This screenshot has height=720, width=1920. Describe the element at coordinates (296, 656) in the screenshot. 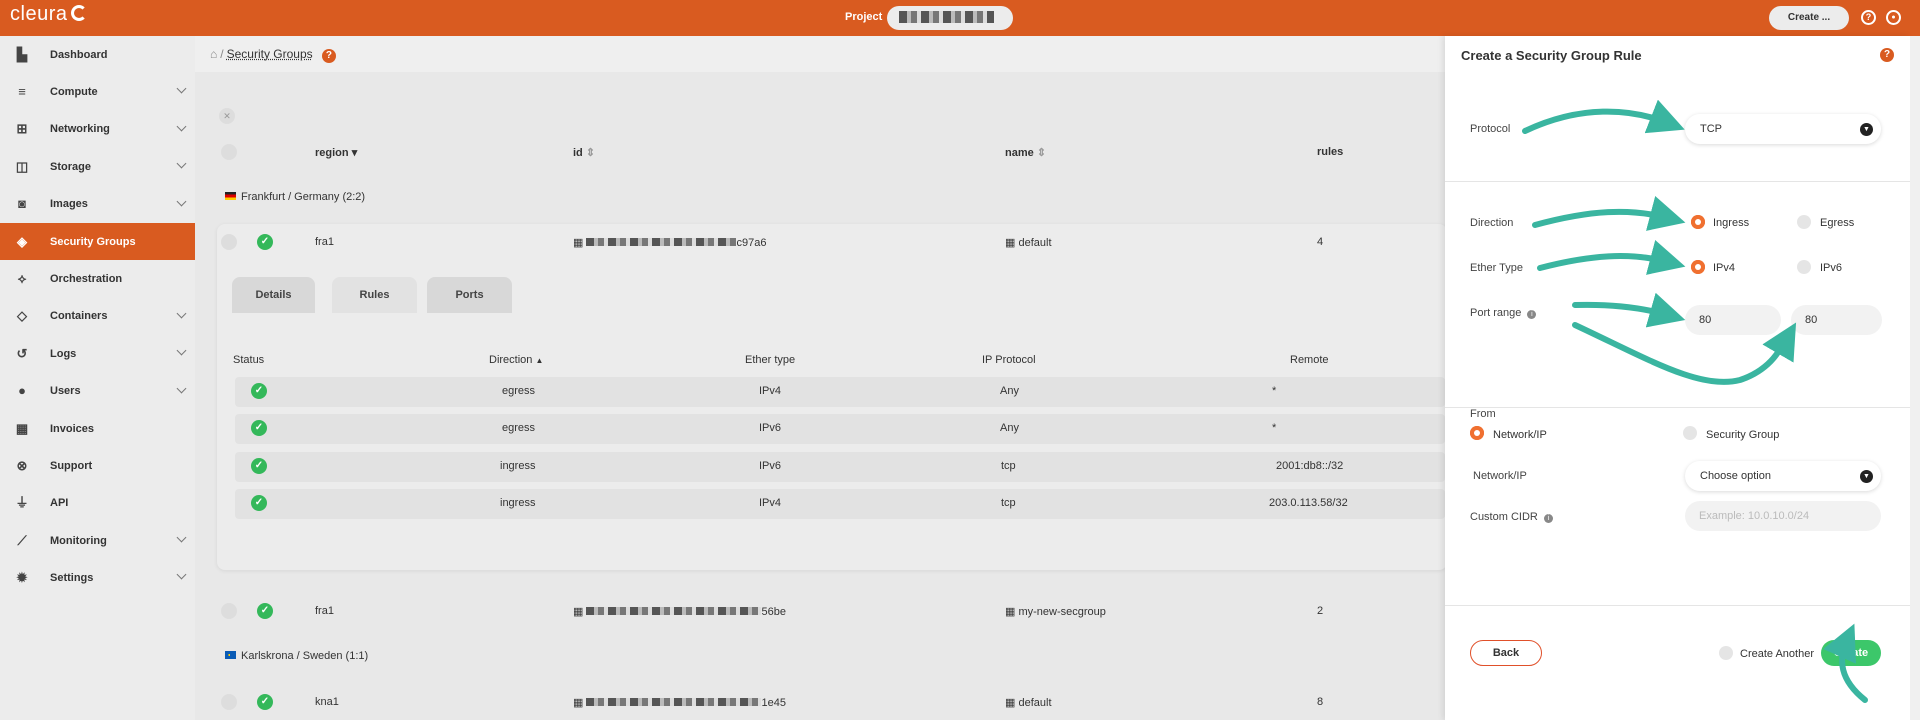

I see `region-group-karlskrona: Karlskrona / Sweden (1:1)` at that location.